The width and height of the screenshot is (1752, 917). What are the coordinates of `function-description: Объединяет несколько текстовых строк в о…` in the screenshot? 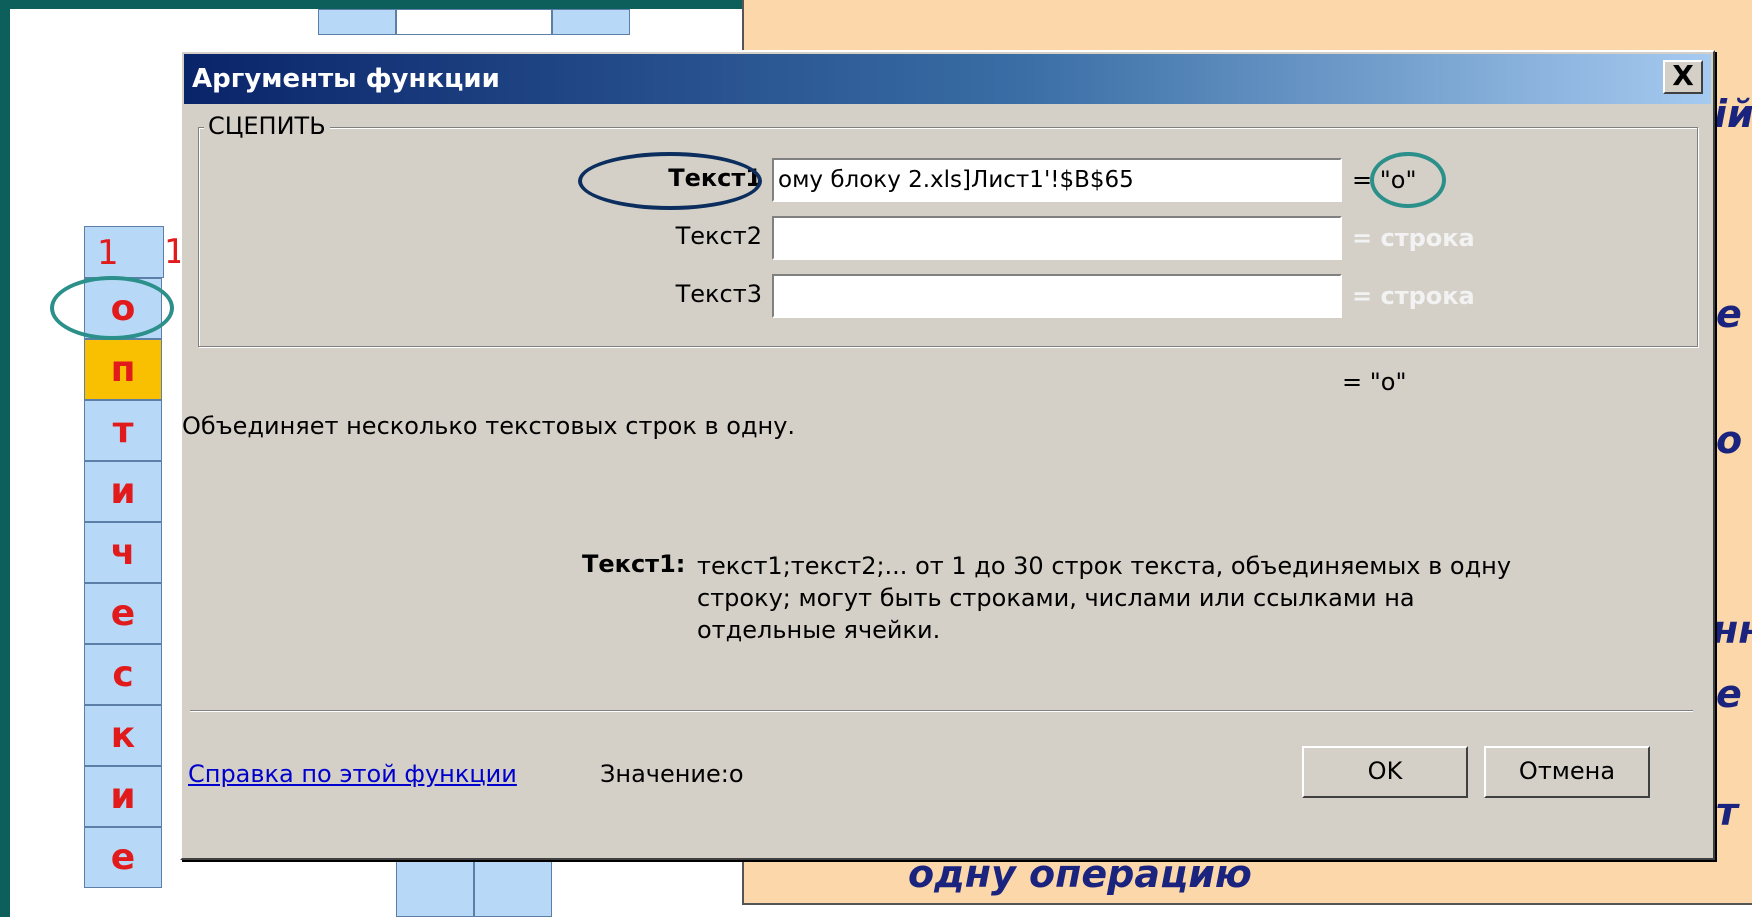 It's located at (489, 426).